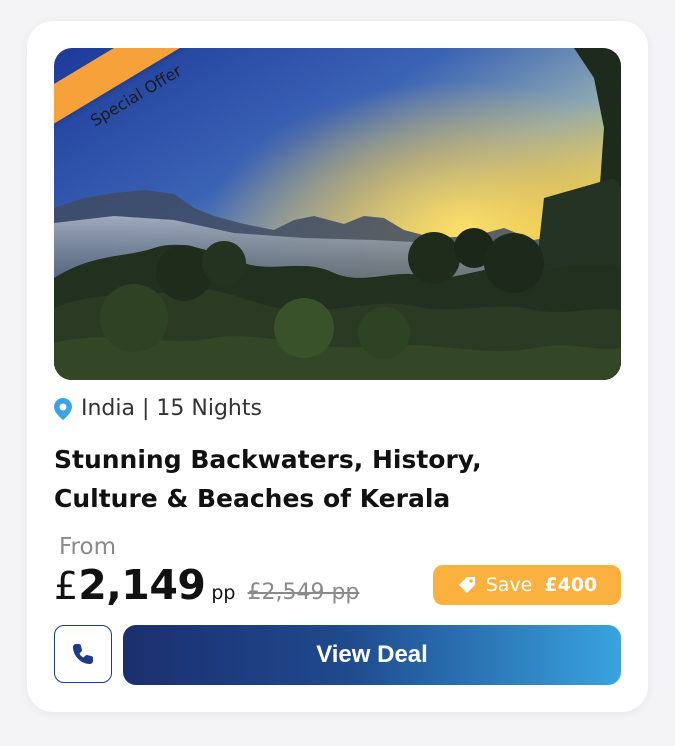 This screenshot has width=675, height=746. I want to click on price-row: £ 2,149 pp £2,549 pp, so click(206, 585).